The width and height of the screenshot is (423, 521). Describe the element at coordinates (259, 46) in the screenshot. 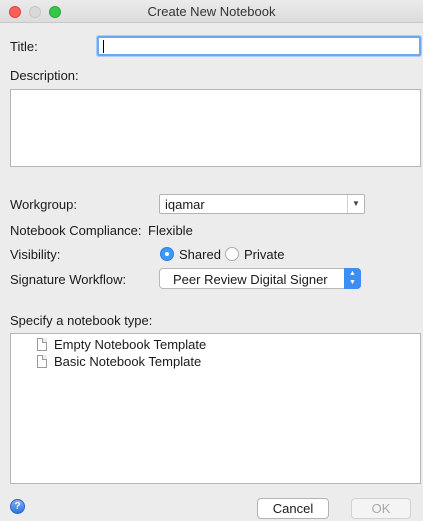

I see `title-input` at that location.